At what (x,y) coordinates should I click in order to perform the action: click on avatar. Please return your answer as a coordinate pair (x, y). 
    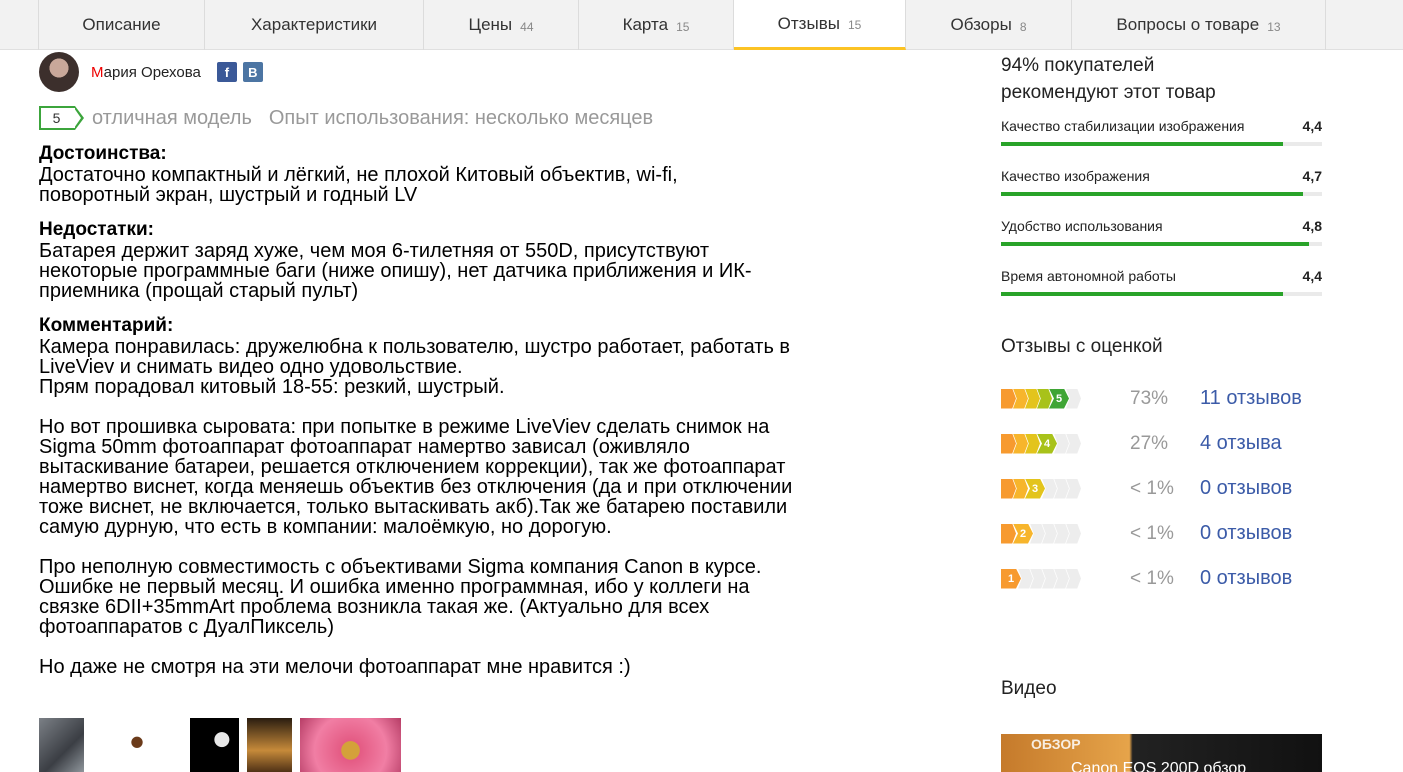
    Looking at the image, I should click on (59, 72).